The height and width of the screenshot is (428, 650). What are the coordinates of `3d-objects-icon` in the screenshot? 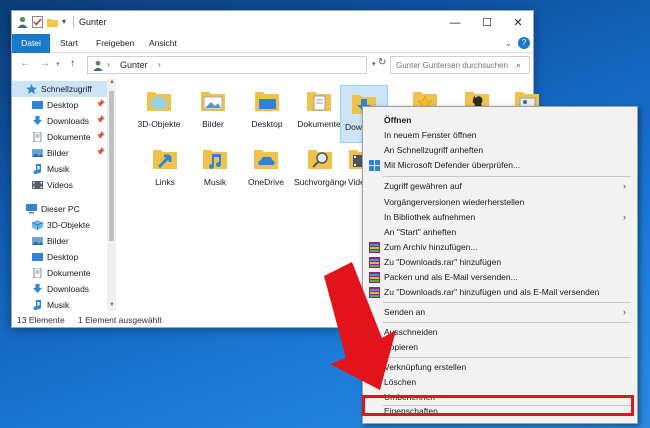 It's located at (37, 225).